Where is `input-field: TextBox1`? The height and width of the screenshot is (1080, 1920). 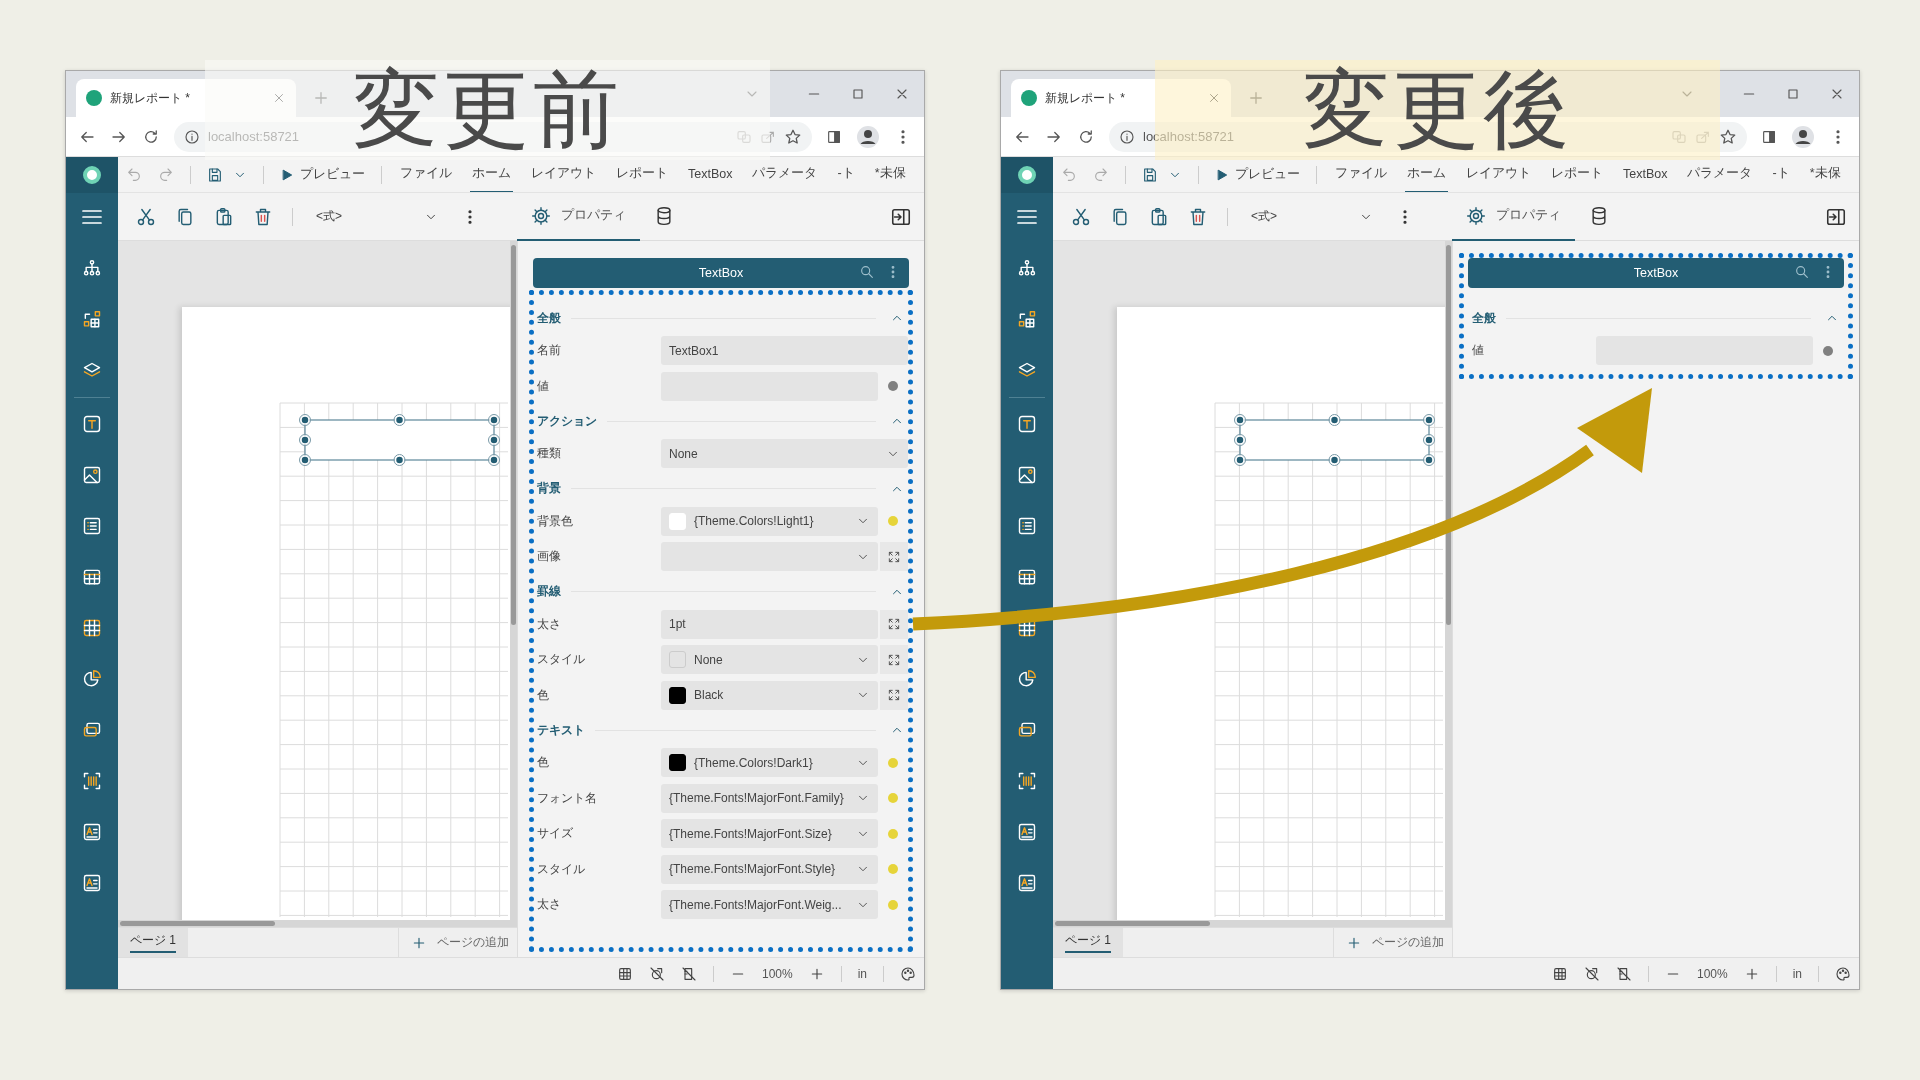 input-field: TextBox1 is located at coordinates (784, 351).